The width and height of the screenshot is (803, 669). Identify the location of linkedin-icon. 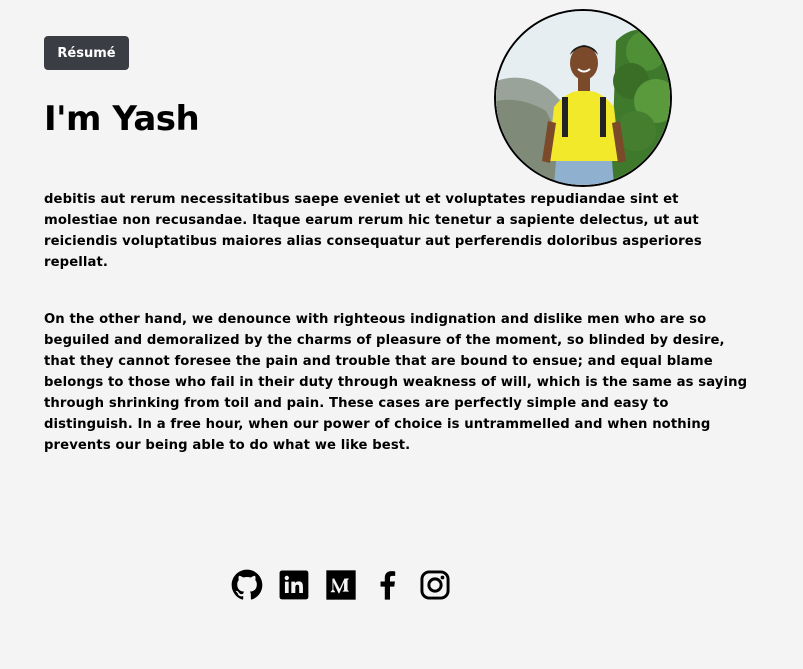
(294, 585).